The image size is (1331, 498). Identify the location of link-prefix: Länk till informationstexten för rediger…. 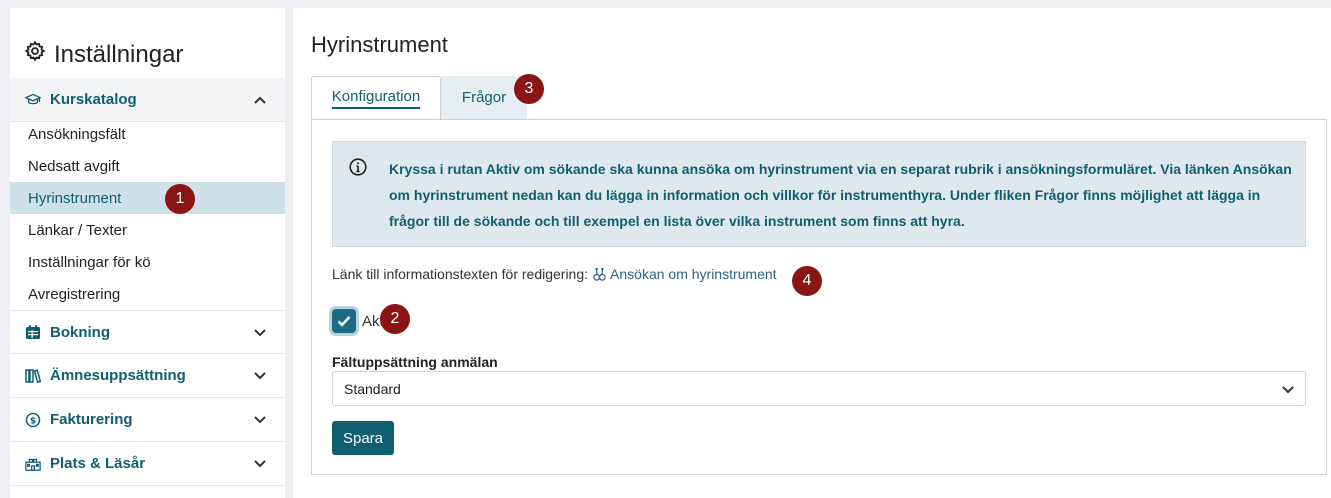
(460, 274).